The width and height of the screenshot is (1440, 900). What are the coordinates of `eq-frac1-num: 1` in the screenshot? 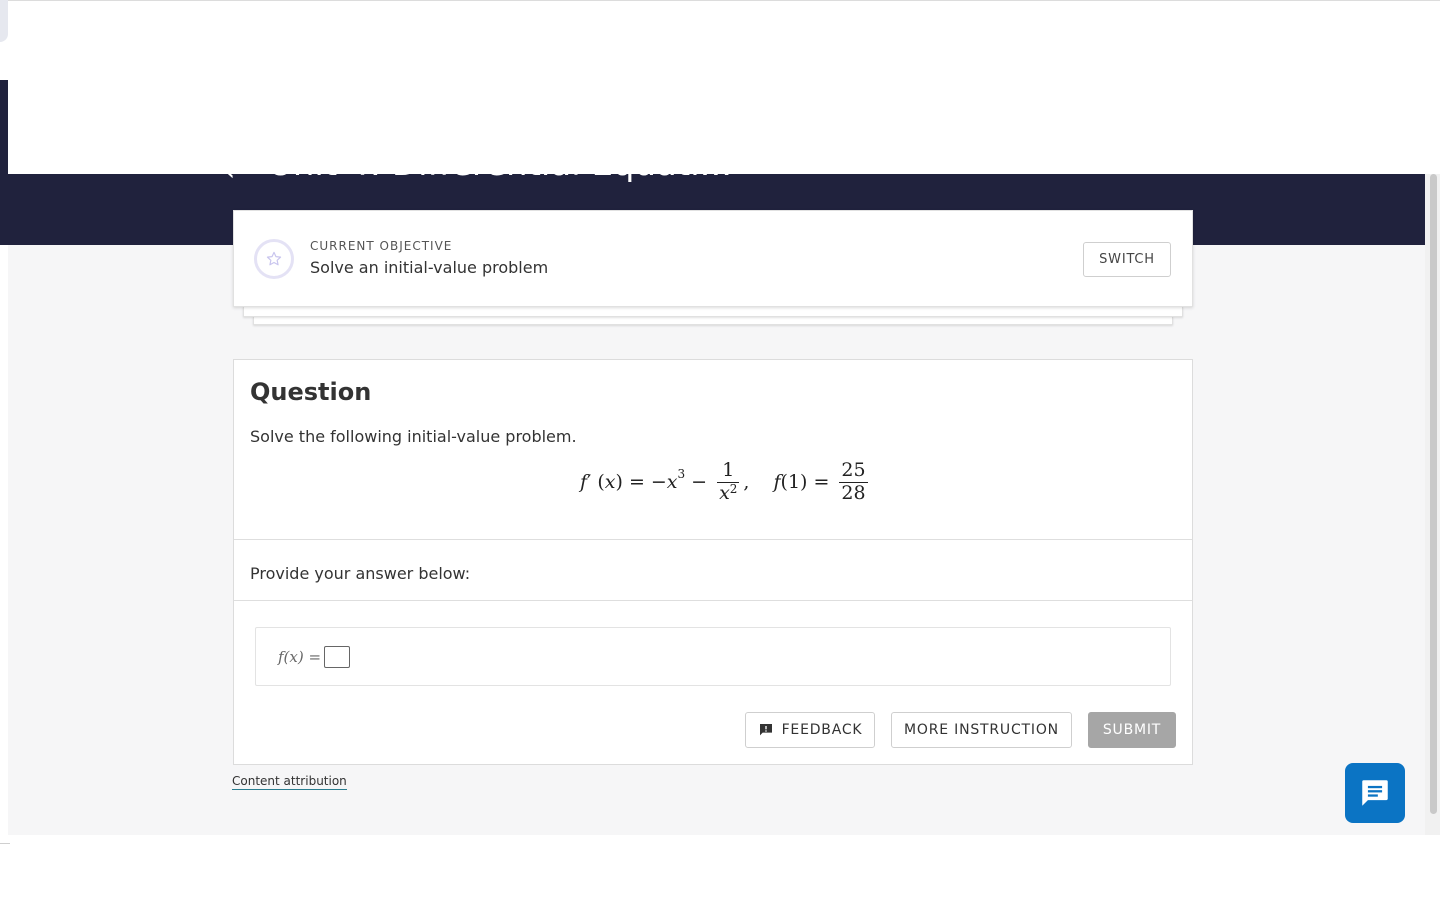 It's located at (728, 470).